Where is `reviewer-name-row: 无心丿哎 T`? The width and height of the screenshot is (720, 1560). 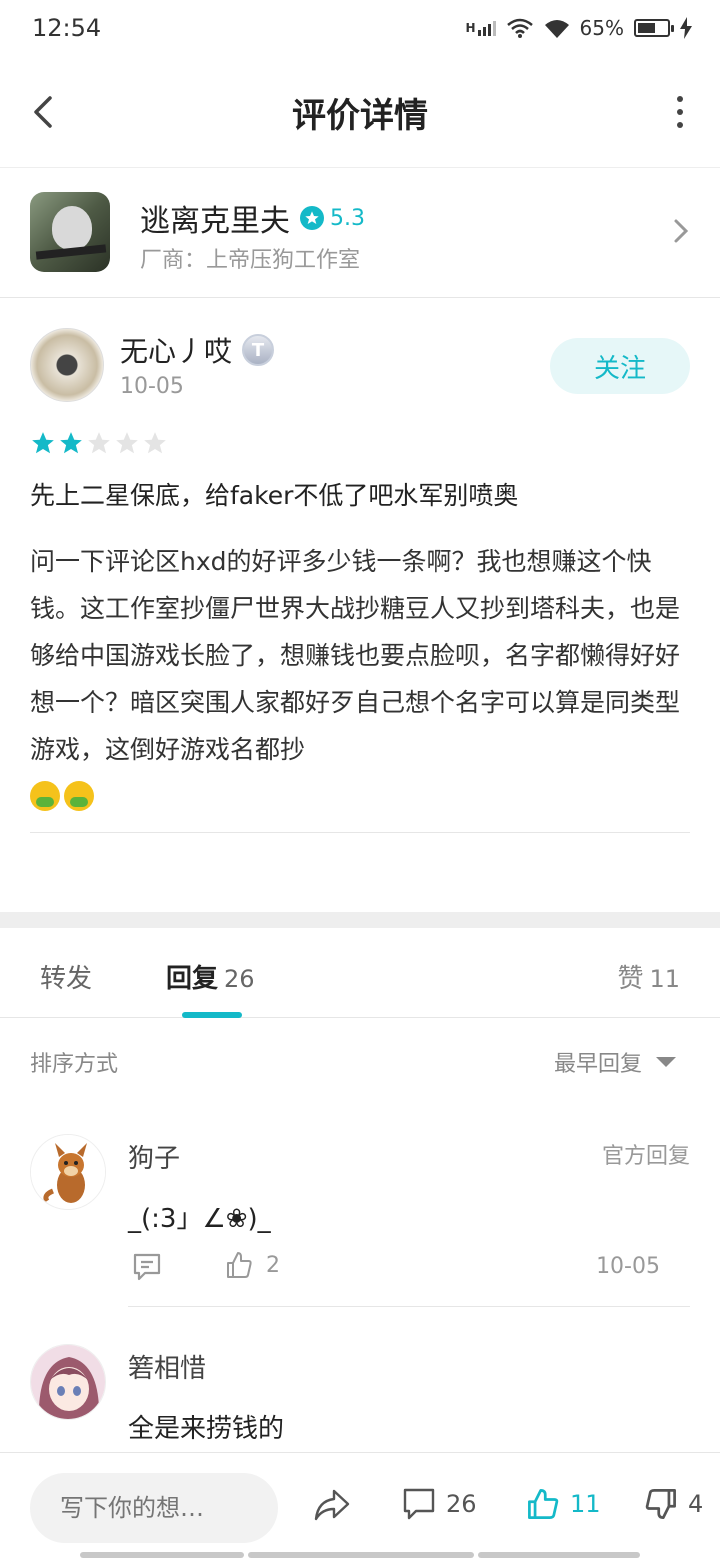
reviewer-name-row: 无心丿哎 T is located at coordinates (197, 350).